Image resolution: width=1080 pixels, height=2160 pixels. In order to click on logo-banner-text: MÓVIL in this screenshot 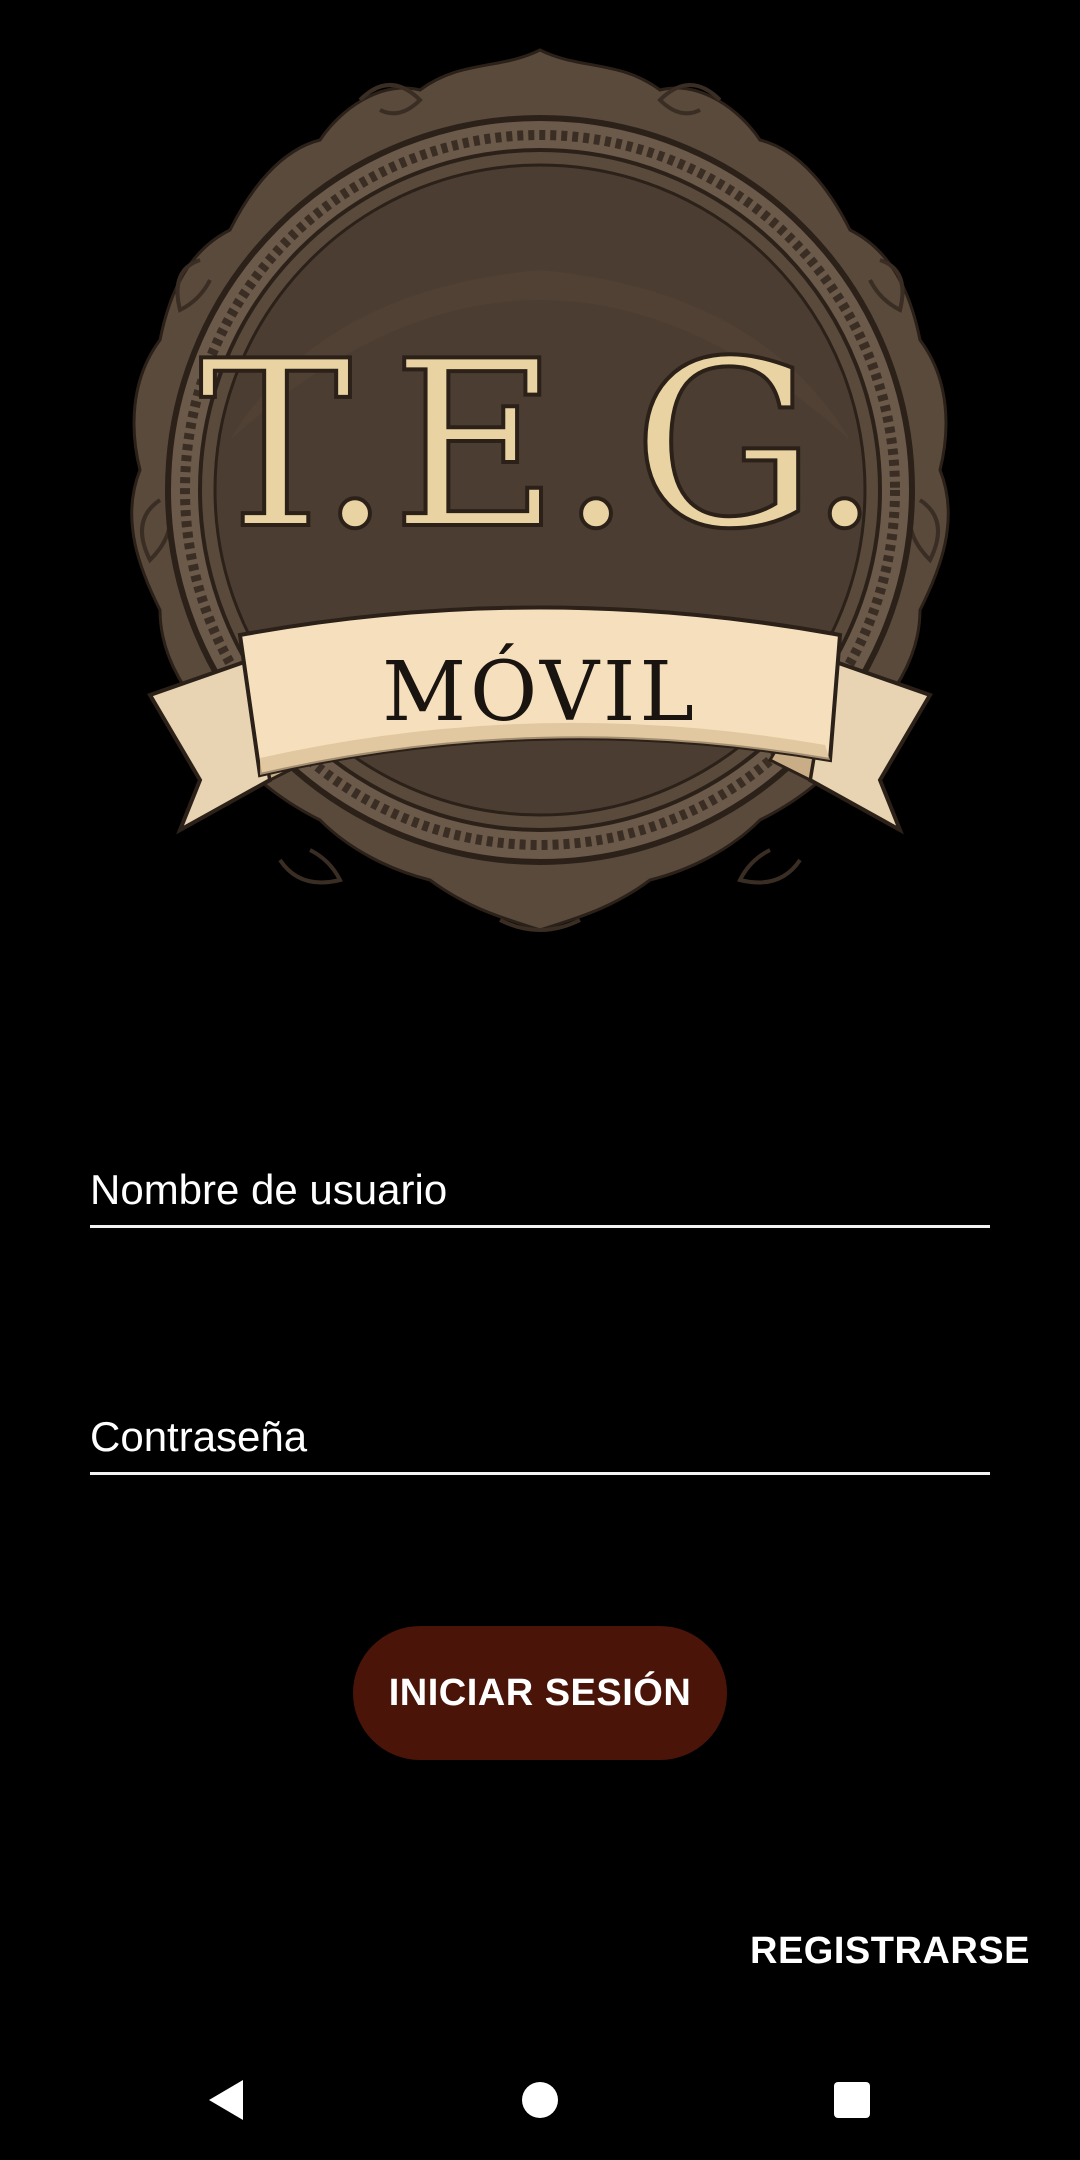, I will do `click(540, 691)`.